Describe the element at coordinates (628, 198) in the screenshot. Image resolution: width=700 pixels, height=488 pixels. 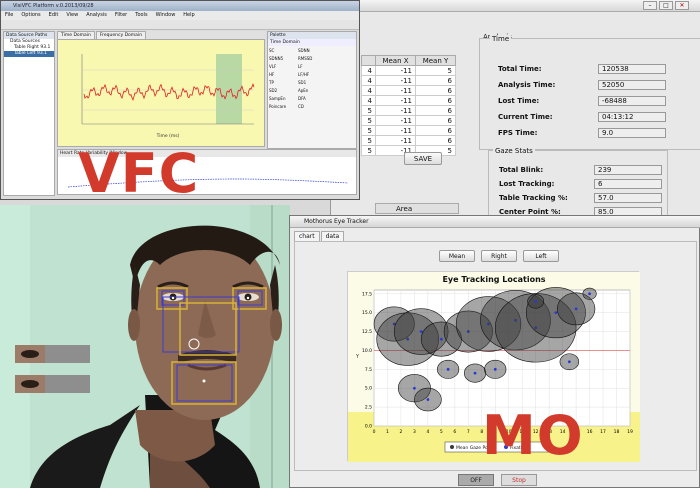
I see `stat-value-field: 57.0` at that location.